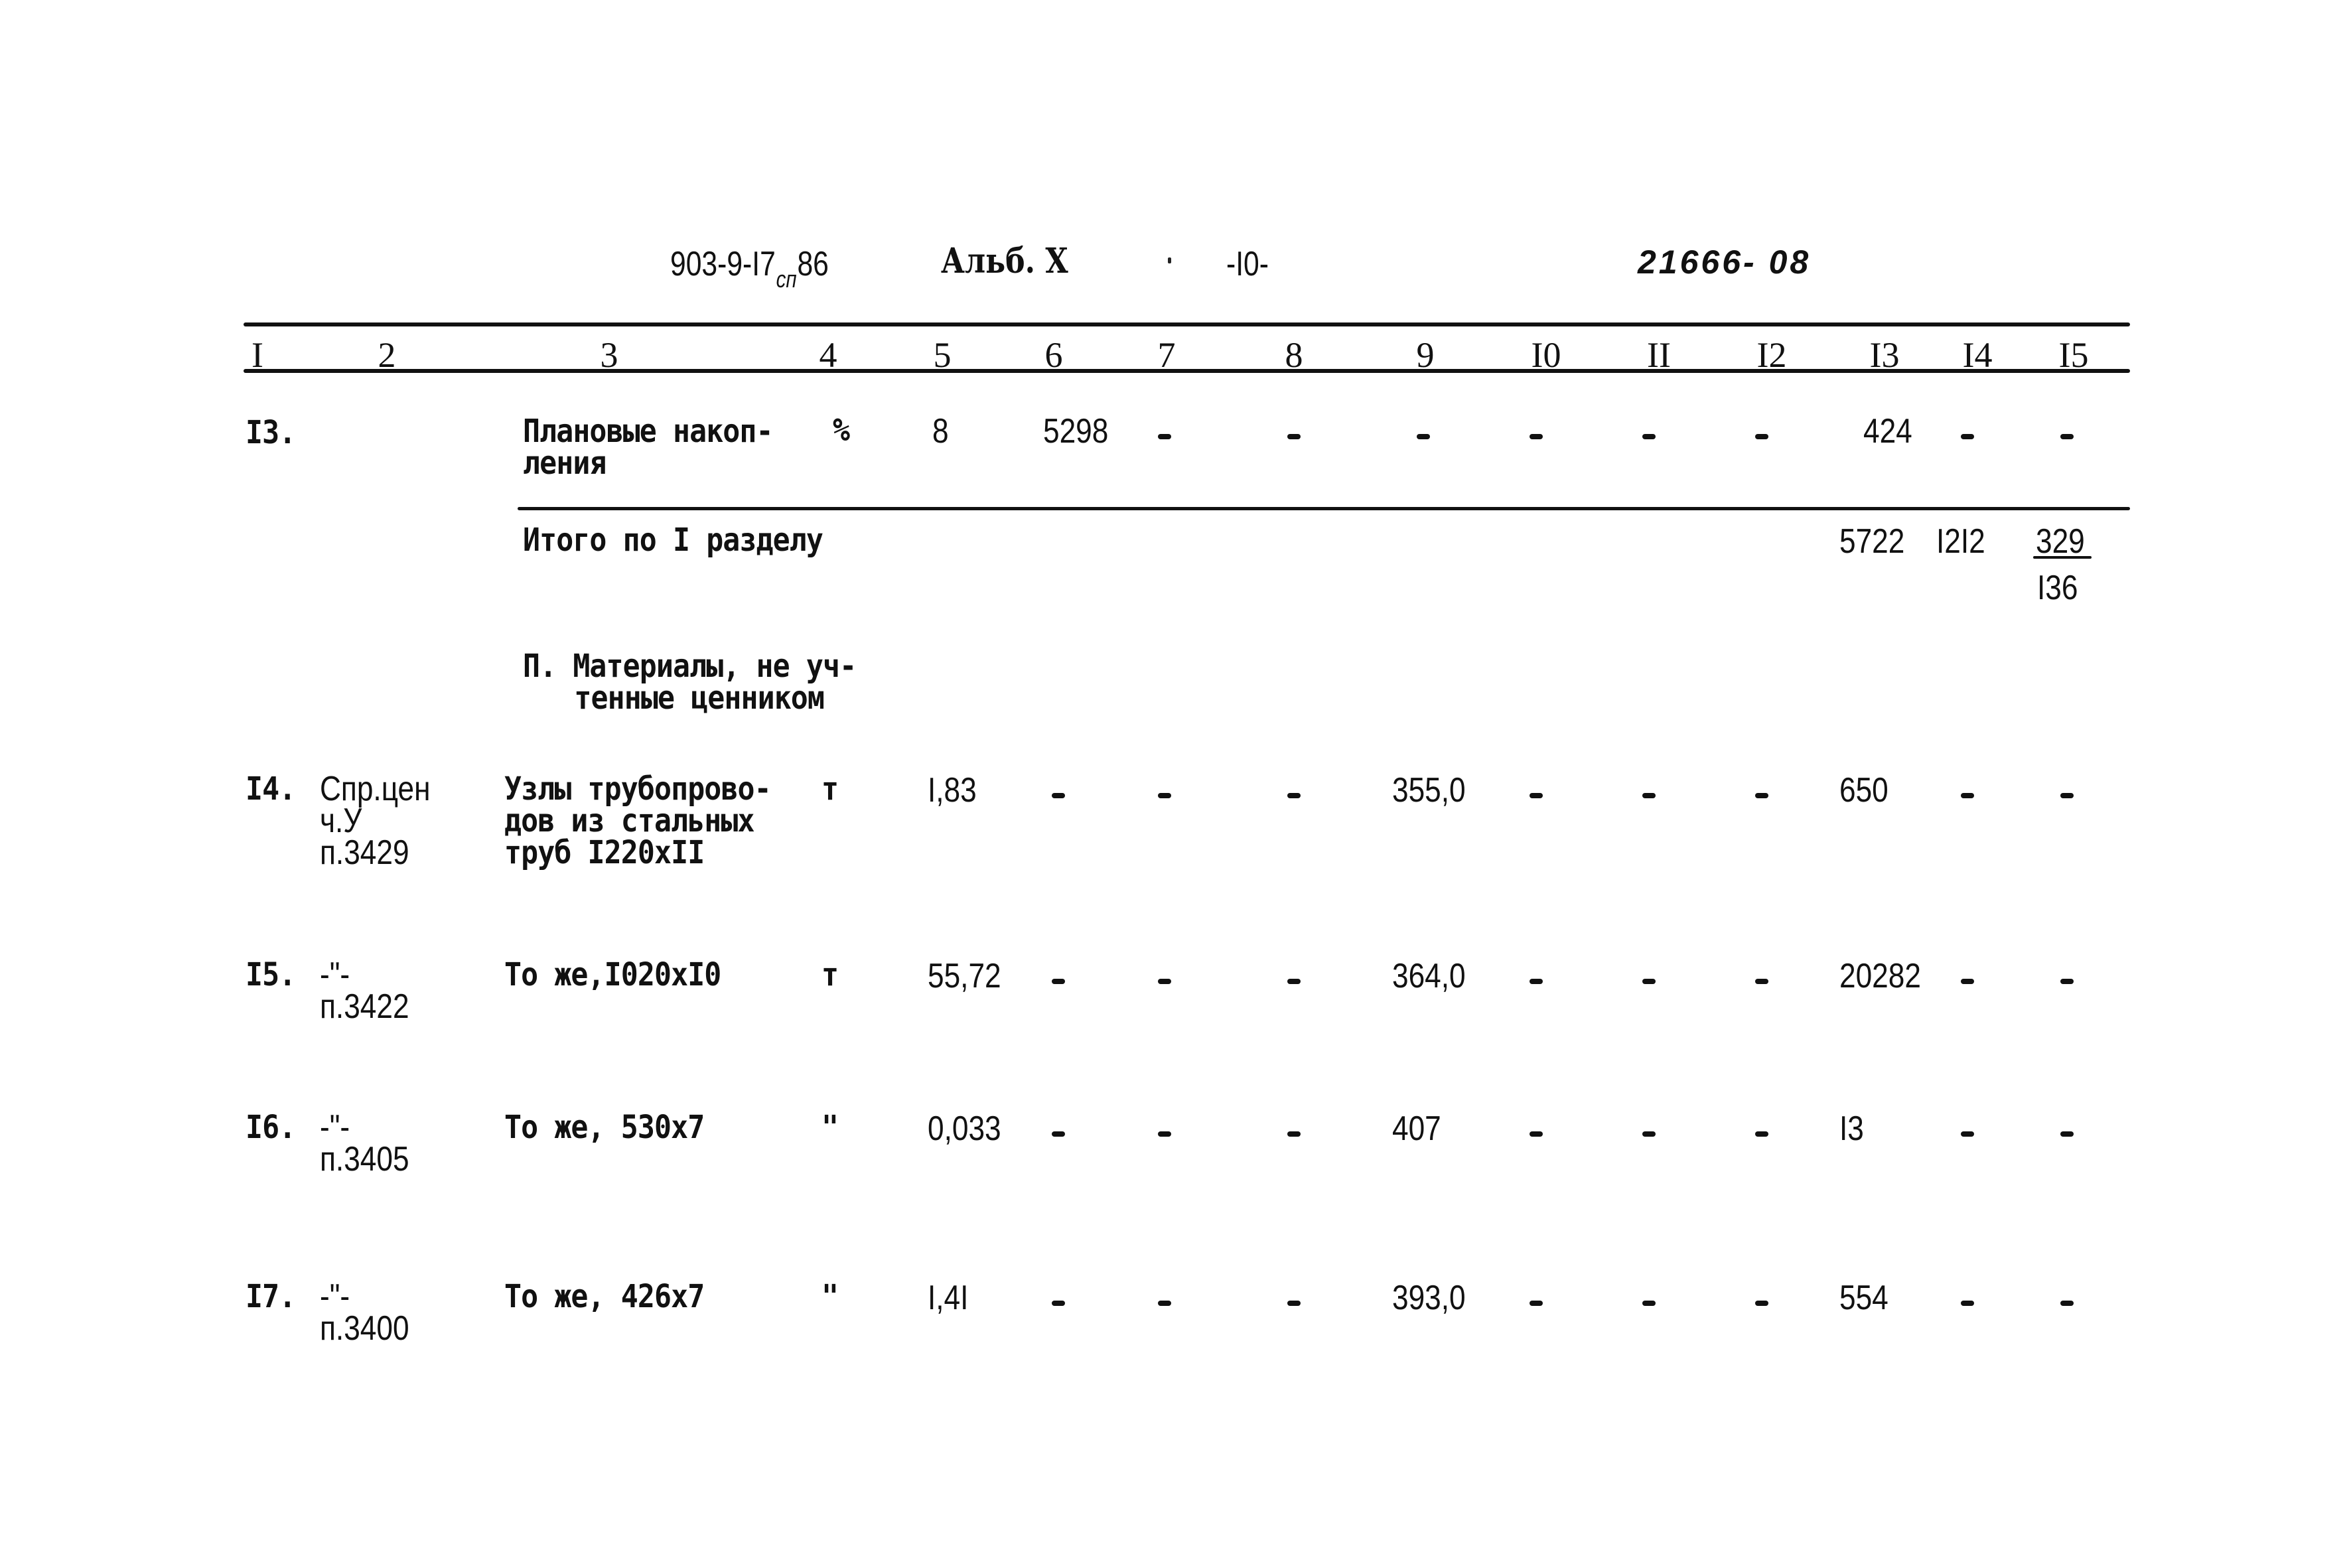 This screenshot has height=1568, width=2351. I want to click on row-name-line: То же, 530x7, so click(604, 1127).